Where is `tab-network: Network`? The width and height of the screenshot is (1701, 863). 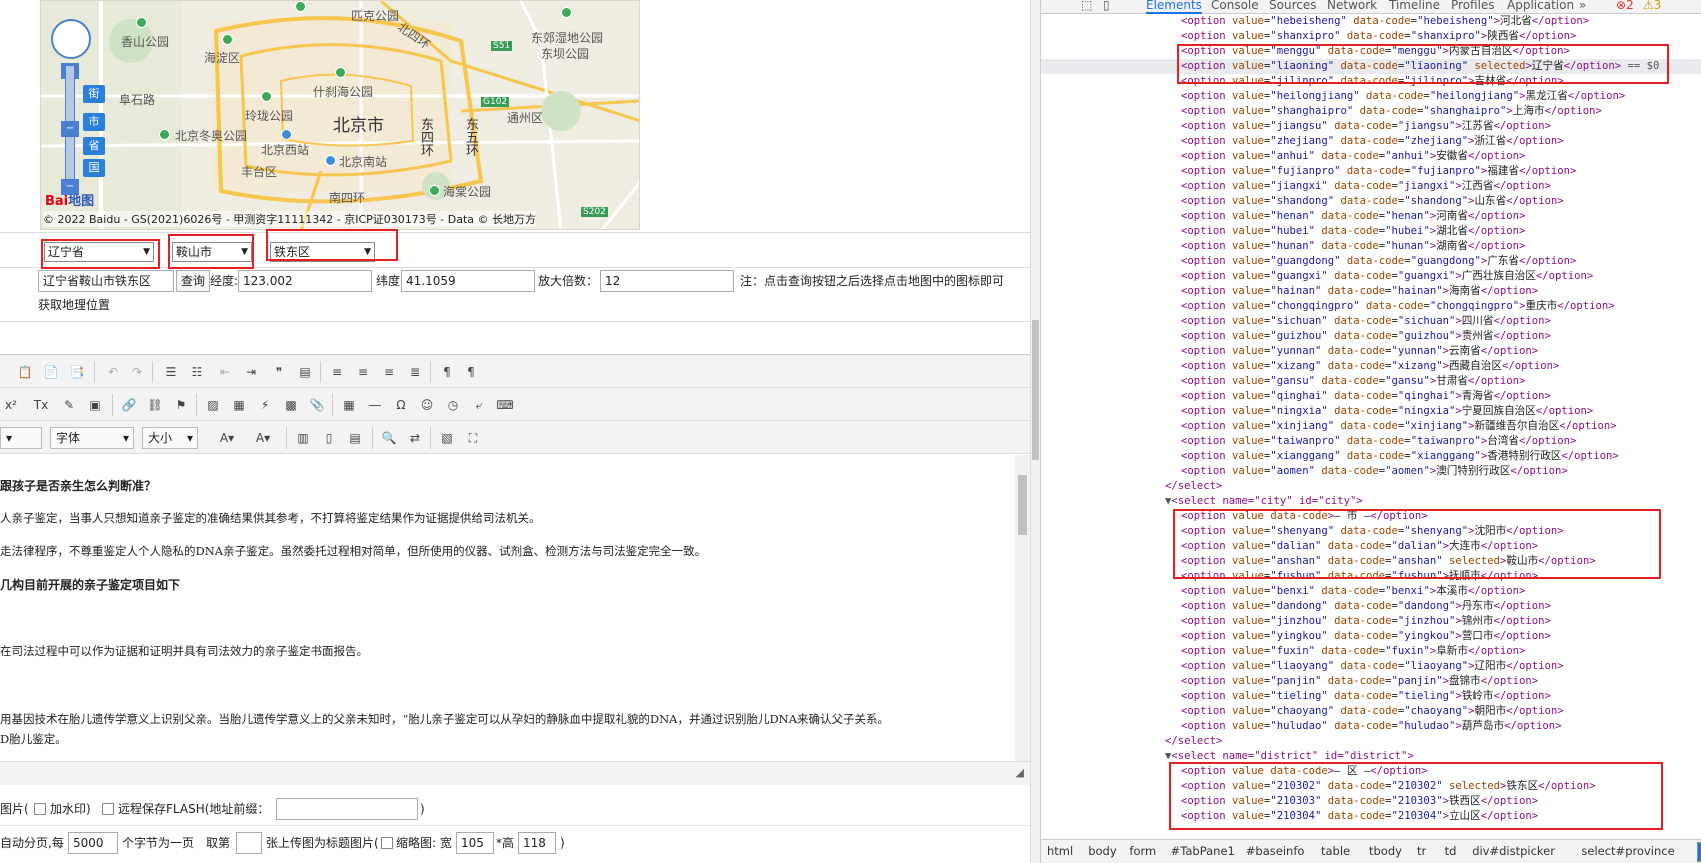
tab-network: Network is located at coordinates (1352, 6).